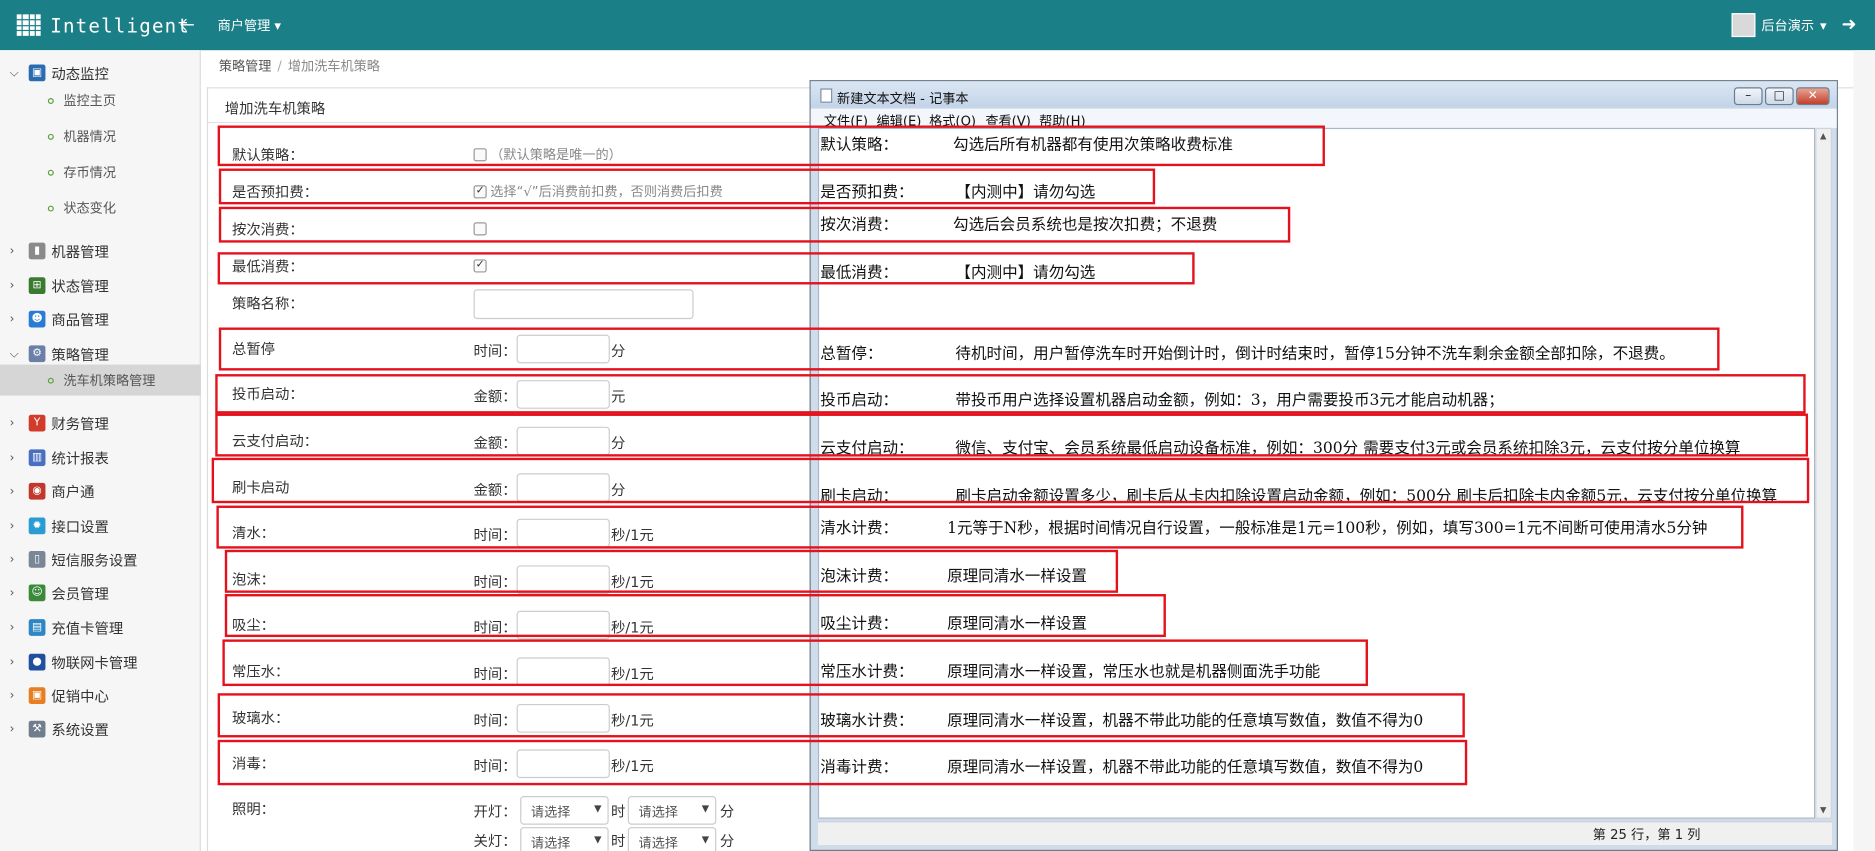 The image size is (1875, 851). I want to click on sidebar-item: › ✹ 接口设置, so click(100, 525).